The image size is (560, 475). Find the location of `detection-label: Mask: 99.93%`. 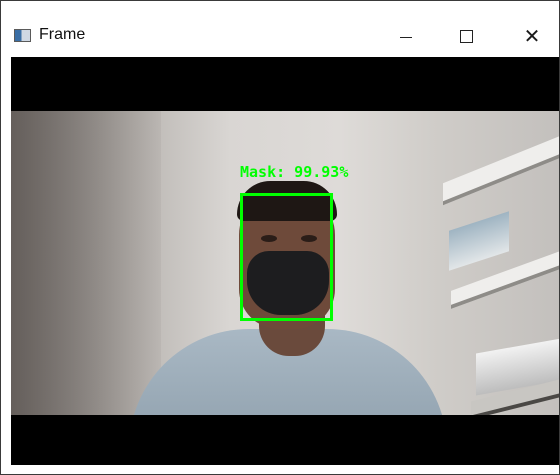

detection-label: Mask: 99.93% is located at coordinates (294, 172).